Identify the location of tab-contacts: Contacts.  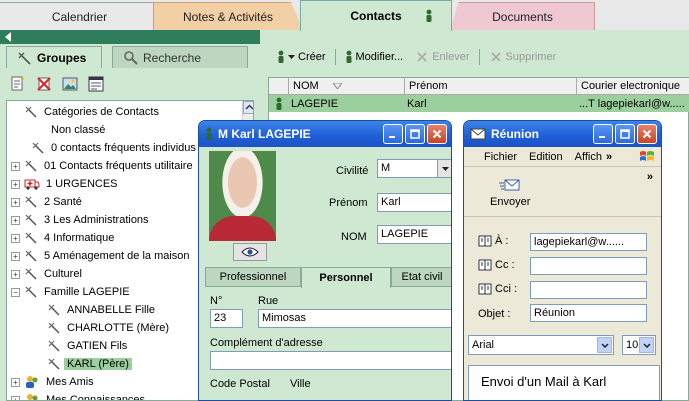
(376, 15).